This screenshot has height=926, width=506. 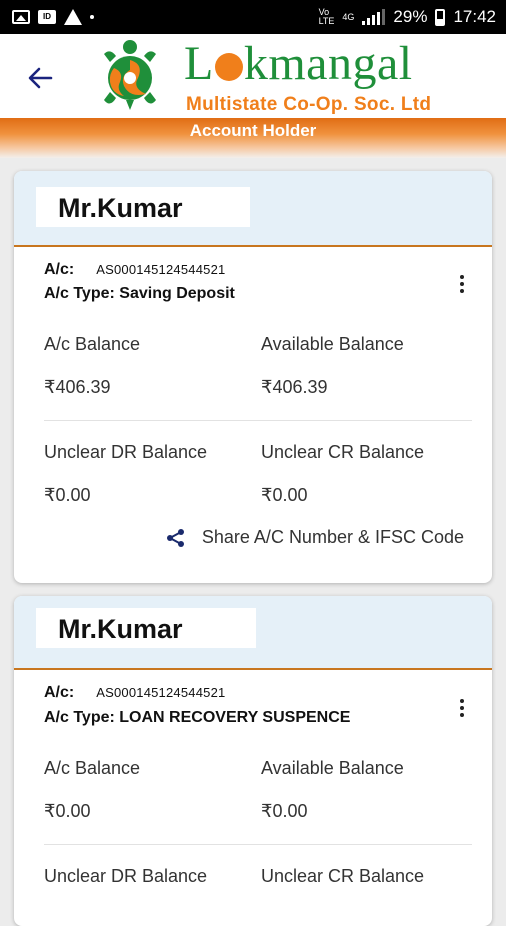 What do you see at coordinates (235, 717) in the screenshot?
I see `account-type: LOAN RECOVERY SUSPENCE` at bounding box center [235, 717].